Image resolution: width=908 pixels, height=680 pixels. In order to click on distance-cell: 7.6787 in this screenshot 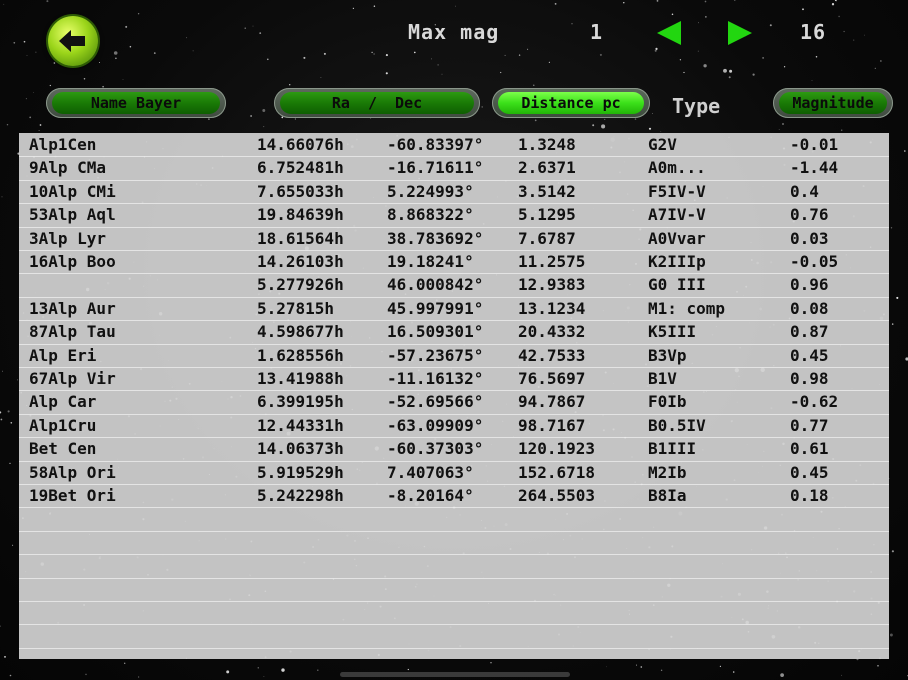, I will do `click(547, 238)`.